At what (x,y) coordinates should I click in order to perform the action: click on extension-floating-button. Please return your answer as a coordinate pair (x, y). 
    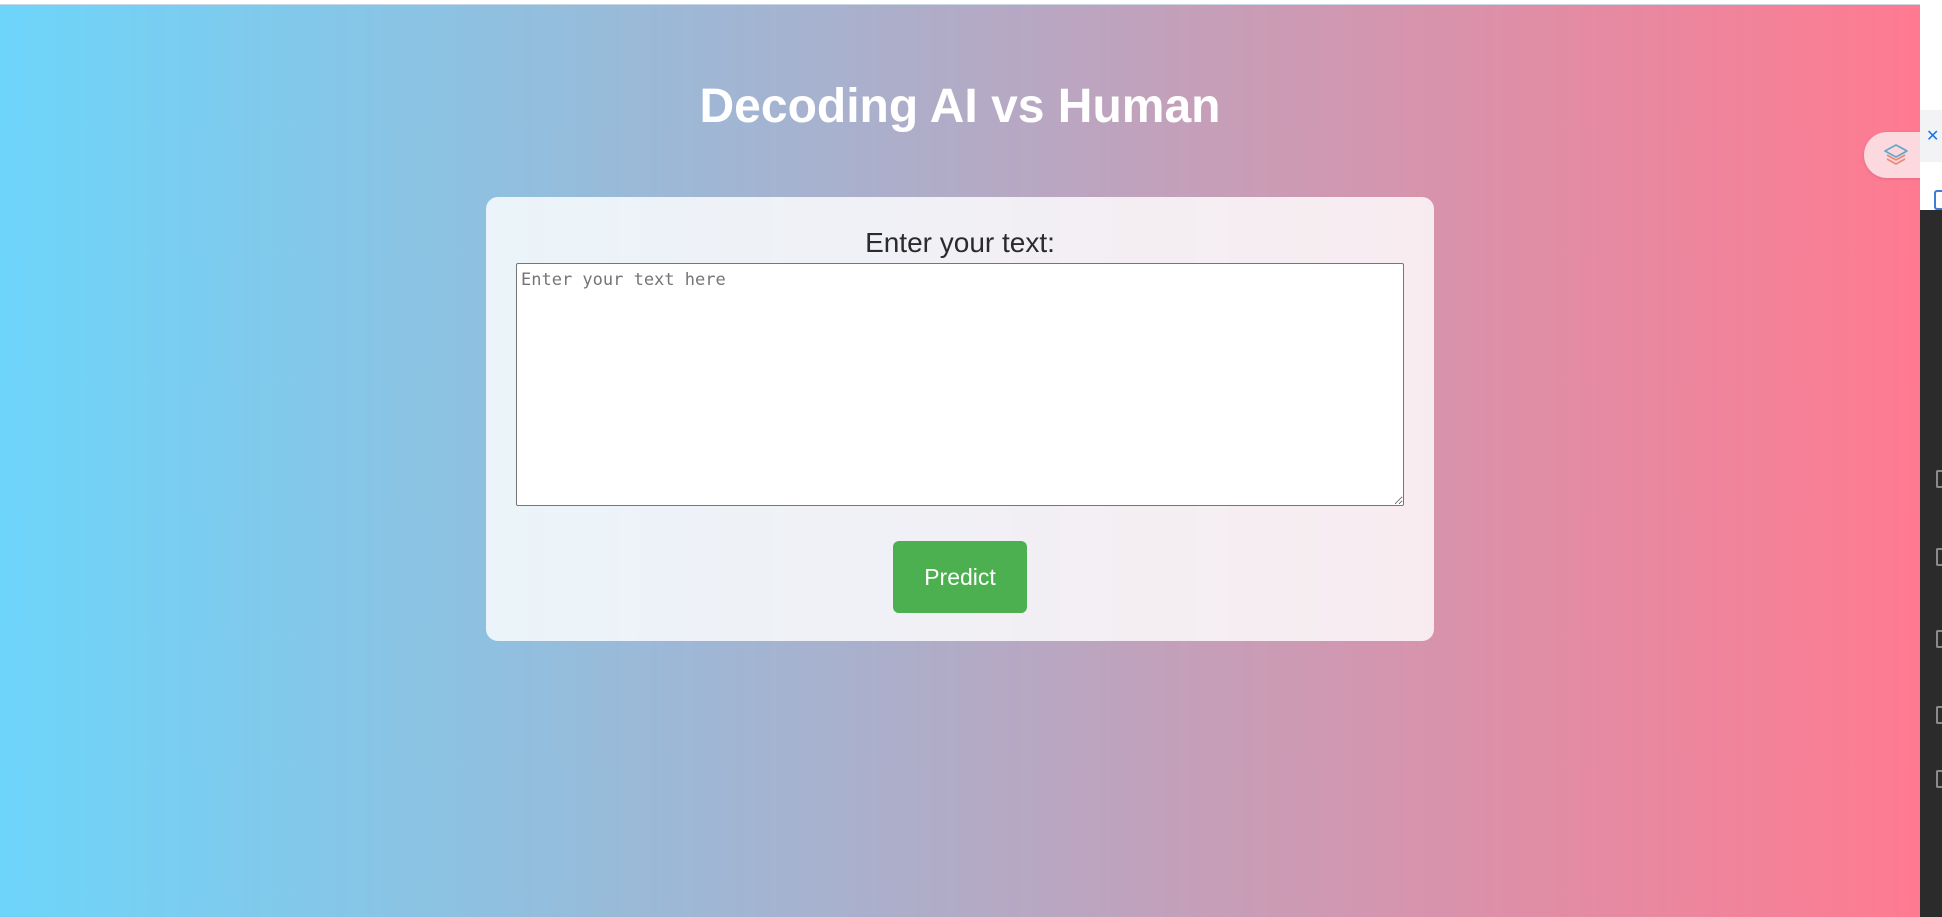
    Looking at the image, I should click on (1894, 155).